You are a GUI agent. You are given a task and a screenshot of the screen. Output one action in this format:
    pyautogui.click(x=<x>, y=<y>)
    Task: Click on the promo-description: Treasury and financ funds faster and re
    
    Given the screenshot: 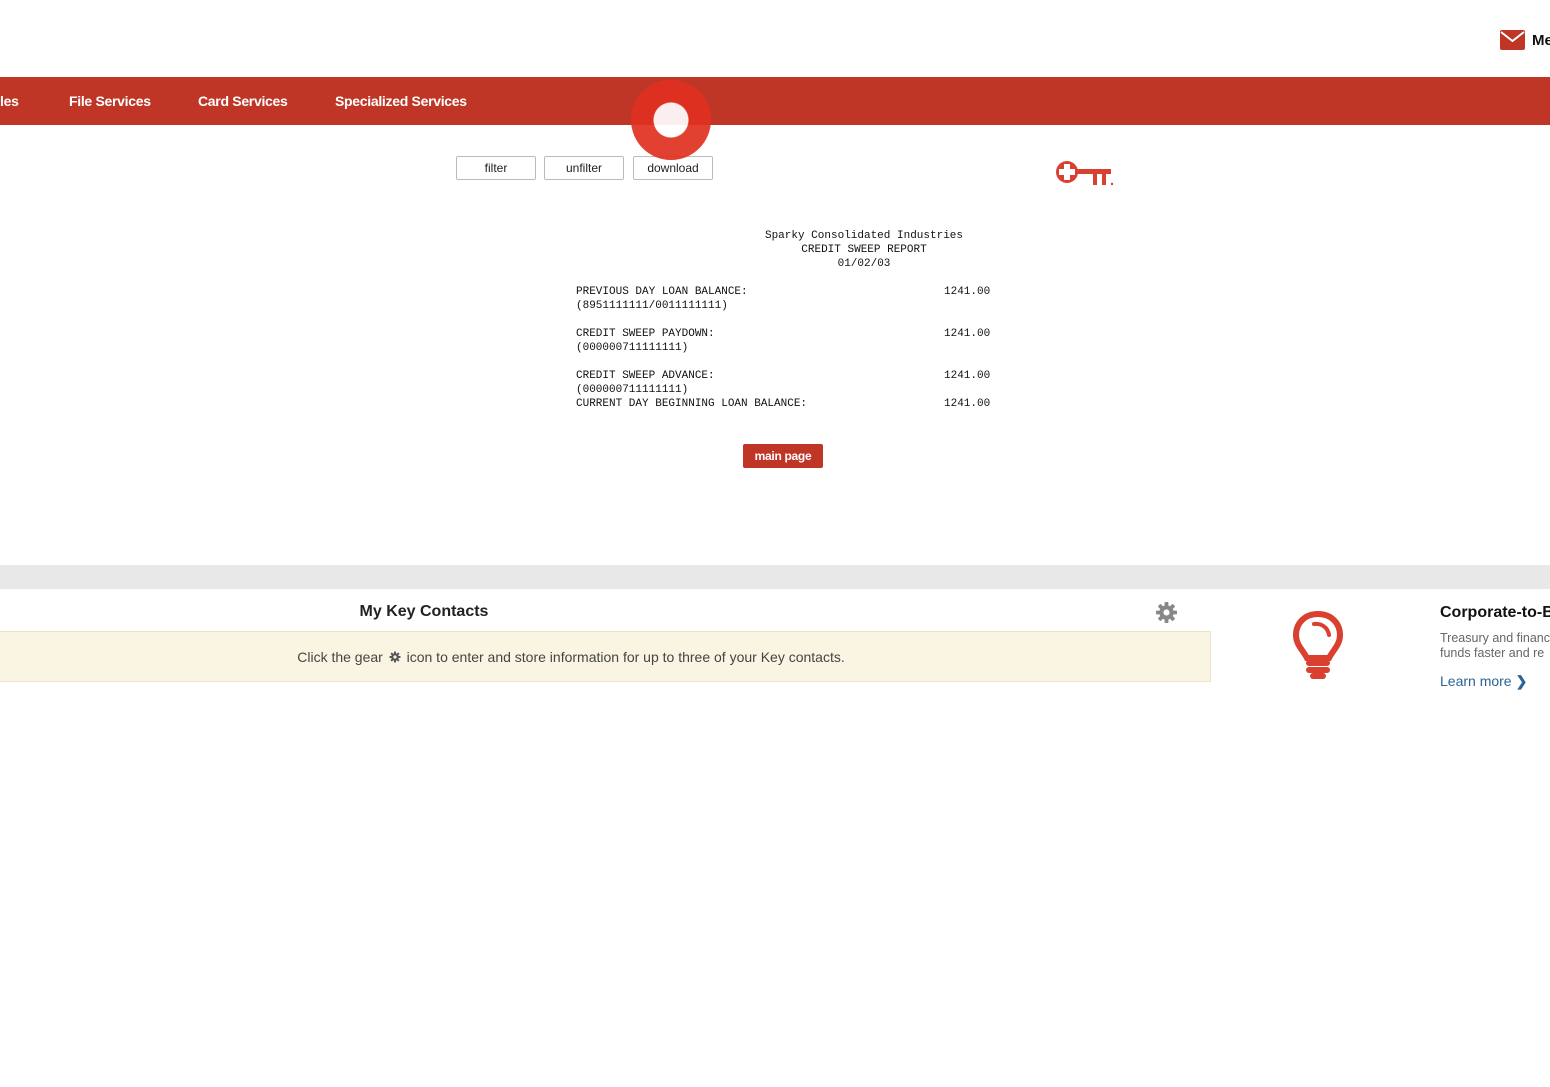 What is the action you would take?
    pyautogui.click(x=1495, y=646)
    